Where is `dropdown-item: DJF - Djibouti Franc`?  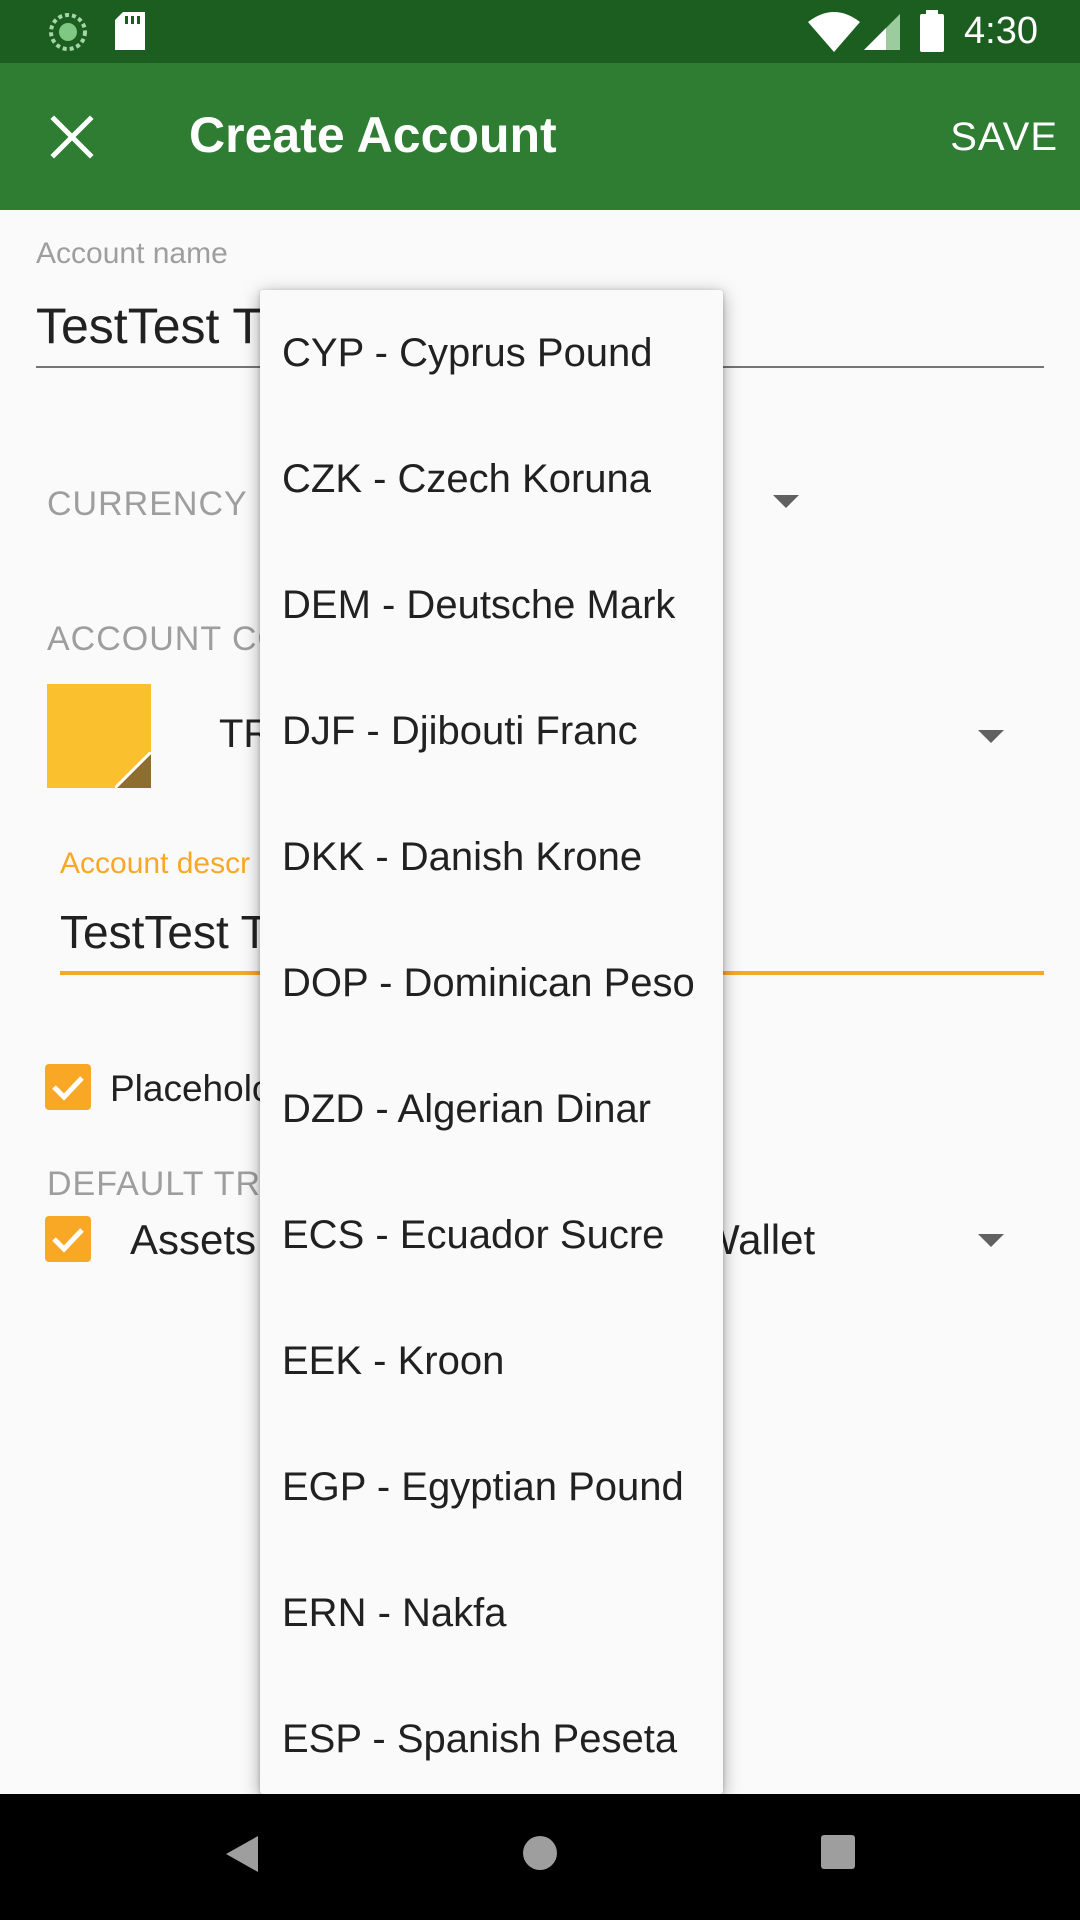 dropdown-item: DJF - Djibouti Franc is located at coordinates (491, 731).